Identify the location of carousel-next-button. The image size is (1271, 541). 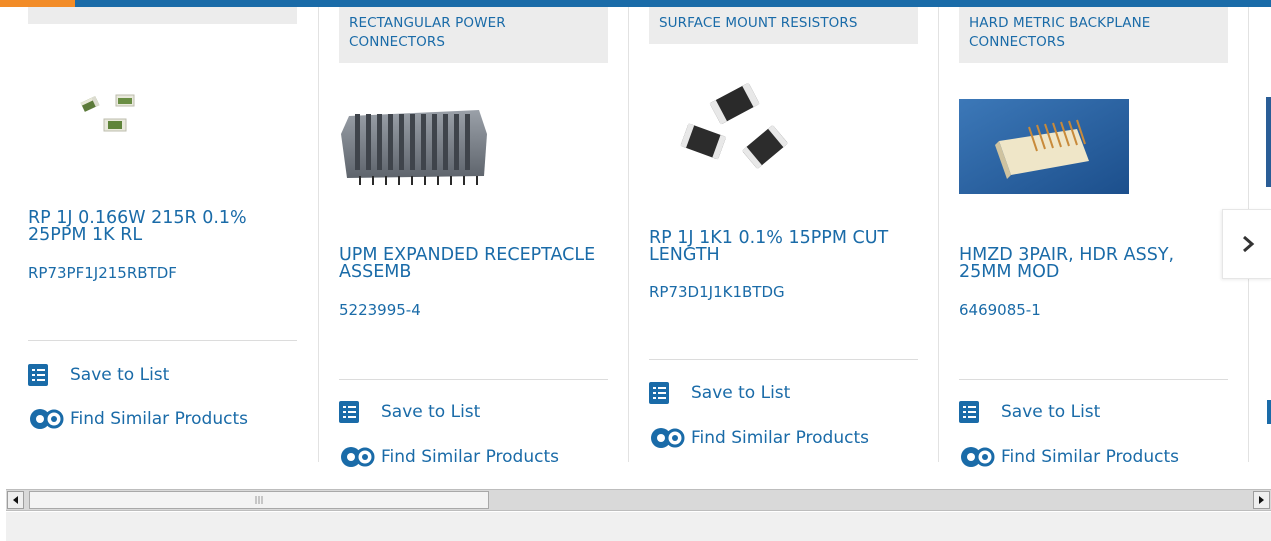
(1246, 244).